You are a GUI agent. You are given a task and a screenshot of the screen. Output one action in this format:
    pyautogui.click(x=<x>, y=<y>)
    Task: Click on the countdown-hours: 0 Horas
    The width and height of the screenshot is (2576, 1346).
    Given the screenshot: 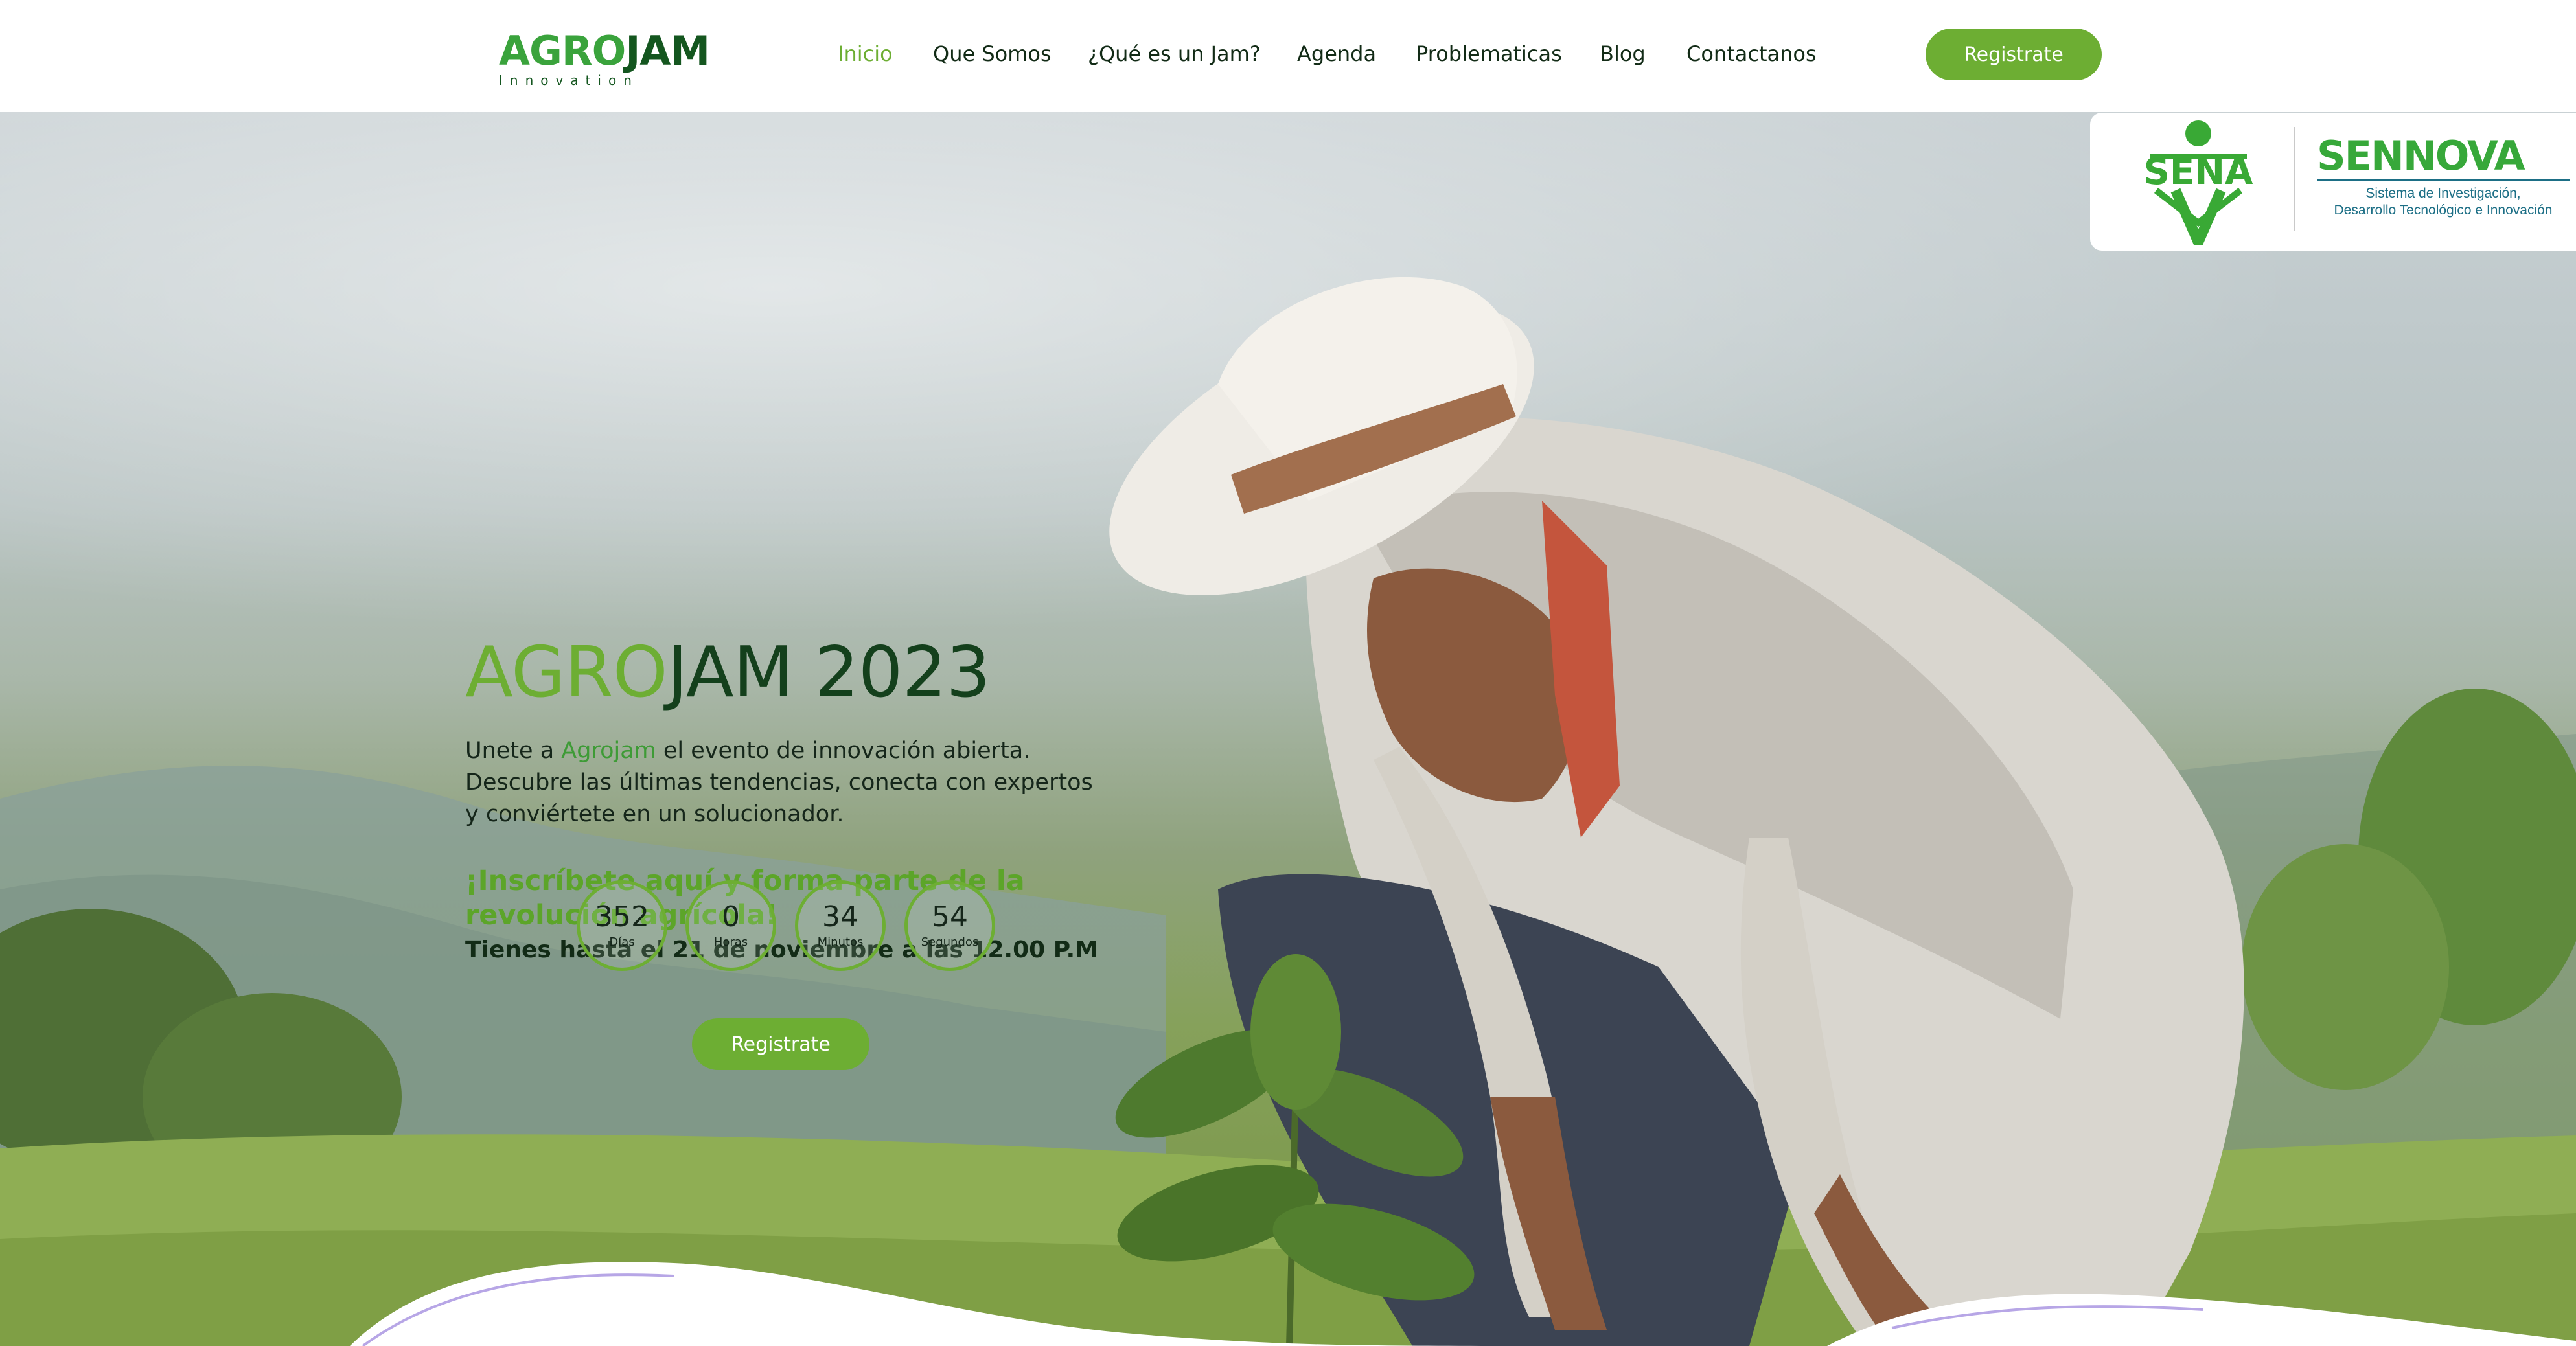 What is the action you would take?
    pyautogui.click(x=730, y=925)
    